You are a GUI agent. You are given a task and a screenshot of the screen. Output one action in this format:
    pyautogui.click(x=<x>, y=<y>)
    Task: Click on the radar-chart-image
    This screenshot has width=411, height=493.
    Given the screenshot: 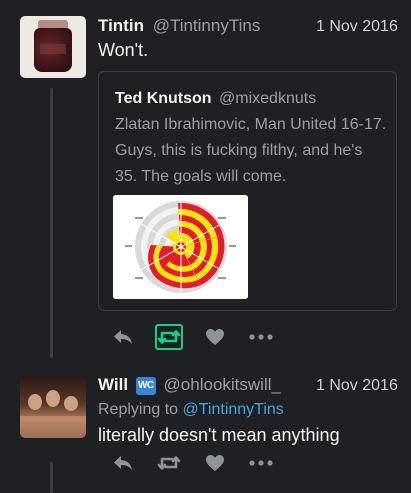 What is the action you would take?
    pyautogui.click(x=180, y=247)
    